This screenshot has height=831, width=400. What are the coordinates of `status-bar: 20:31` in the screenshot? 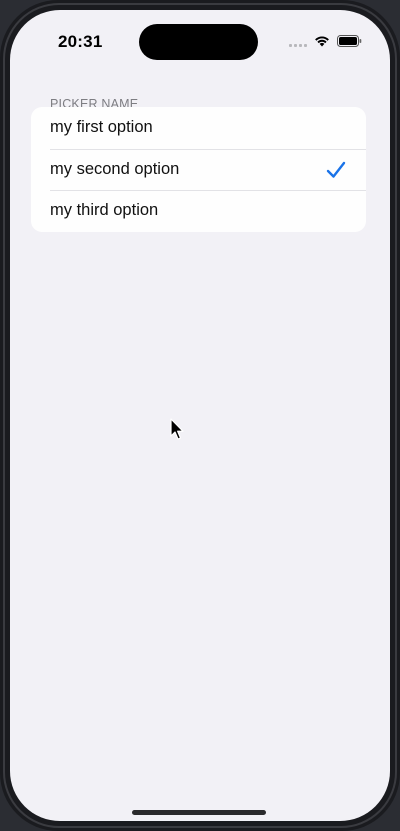 It's located at (200, 37).